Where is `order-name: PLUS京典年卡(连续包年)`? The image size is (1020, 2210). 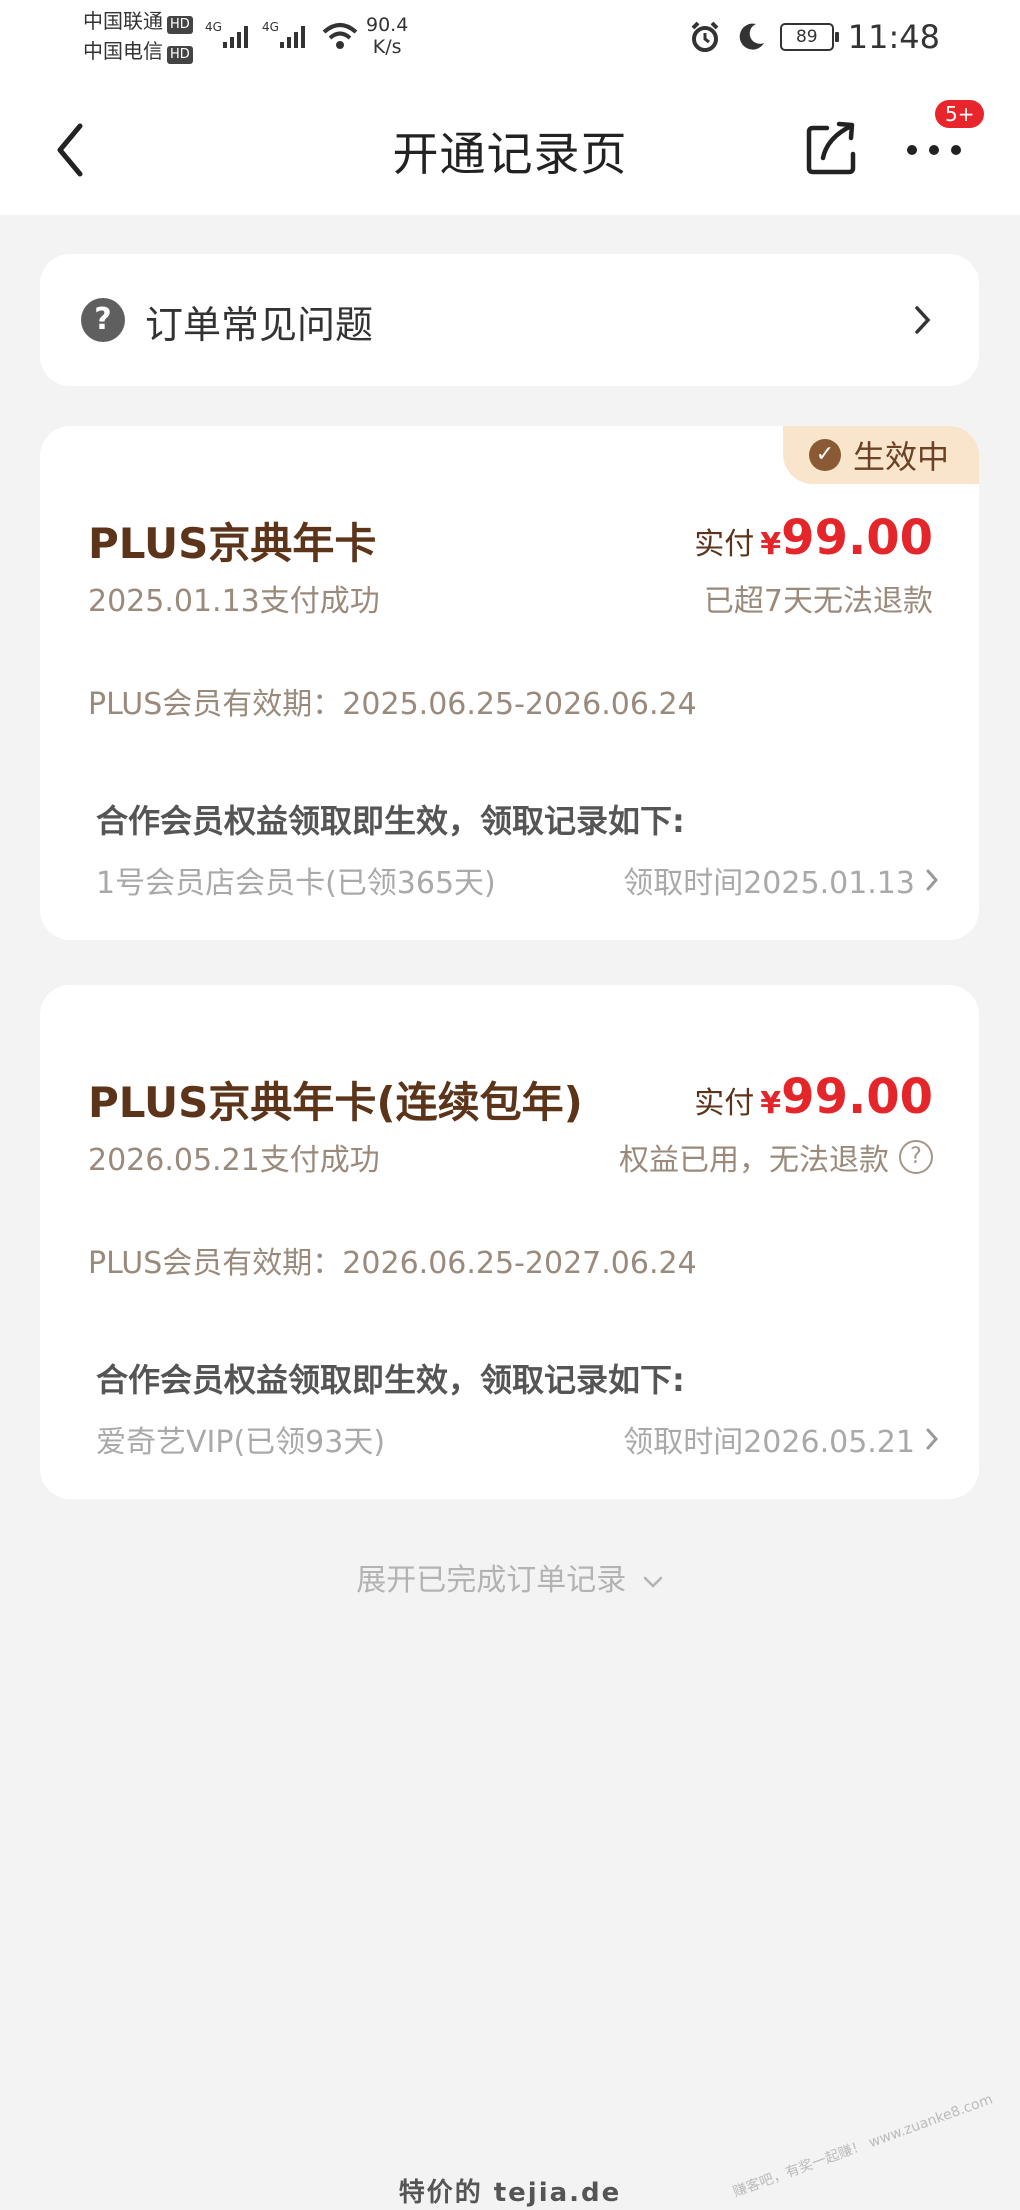
order-name: PLUS京典年卡(连续包年) is located at coordinates (335, 1102).